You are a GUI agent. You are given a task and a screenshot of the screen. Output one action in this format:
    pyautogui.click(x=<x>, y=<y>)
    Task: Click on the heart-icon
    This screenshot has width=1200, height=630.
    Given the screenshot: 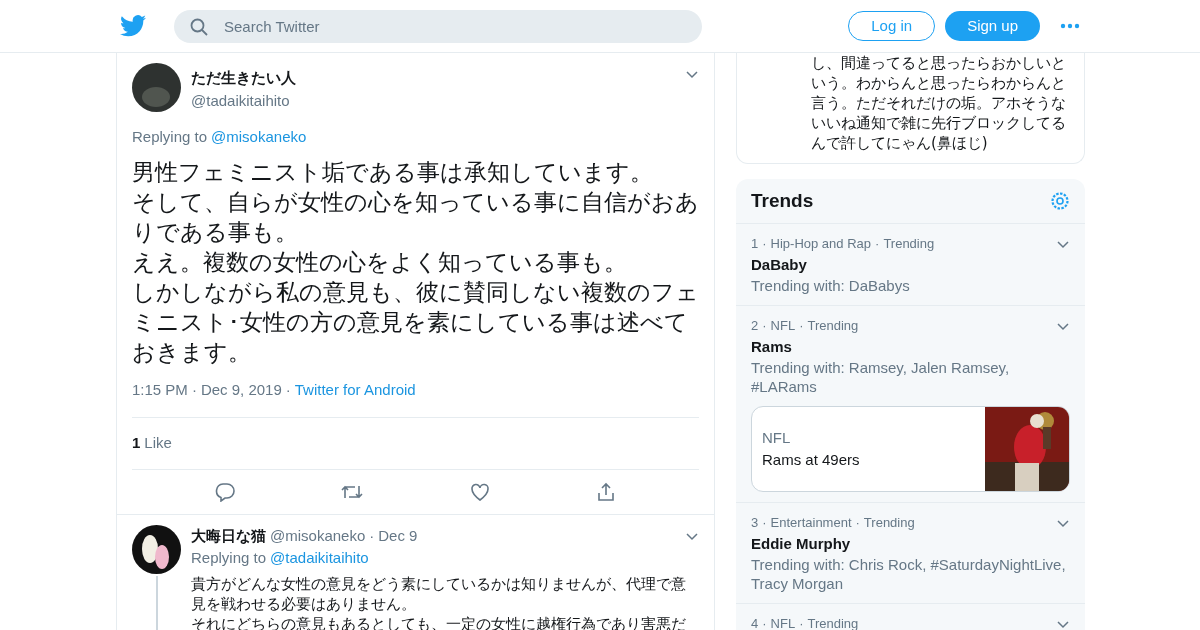 What is the action you would take?
    pyautogui.click(x=479, y=491)
    